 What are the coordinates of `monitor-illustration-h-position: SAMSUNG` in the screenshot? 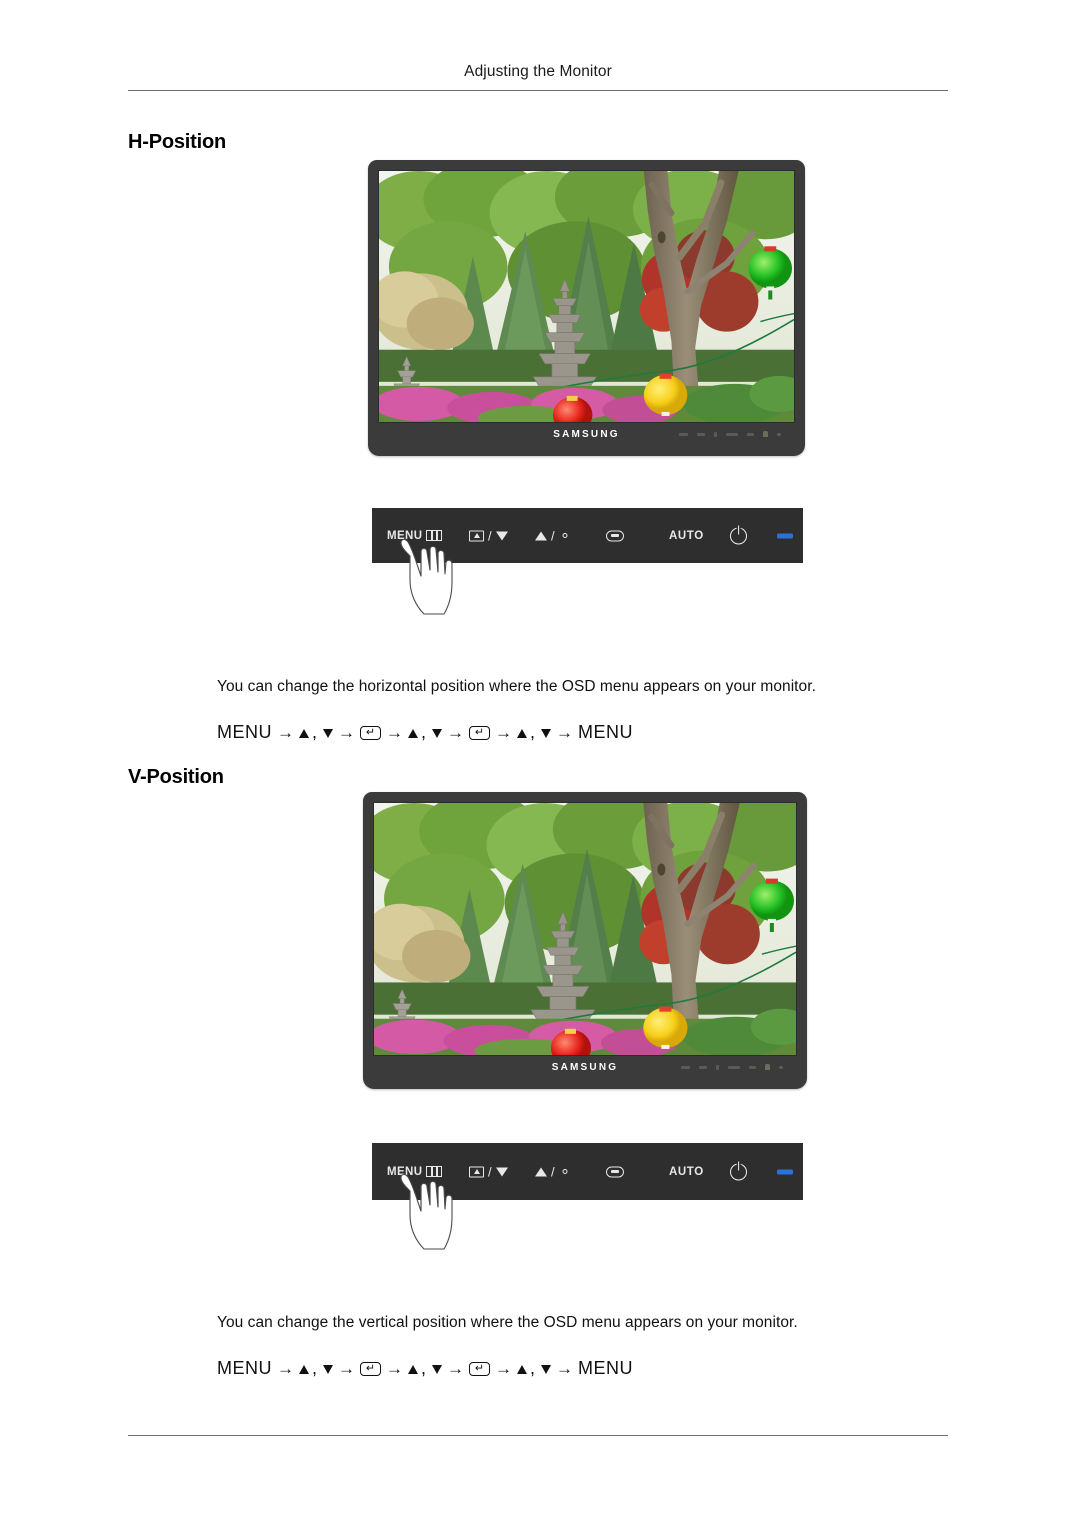 It's located at (586, 308).